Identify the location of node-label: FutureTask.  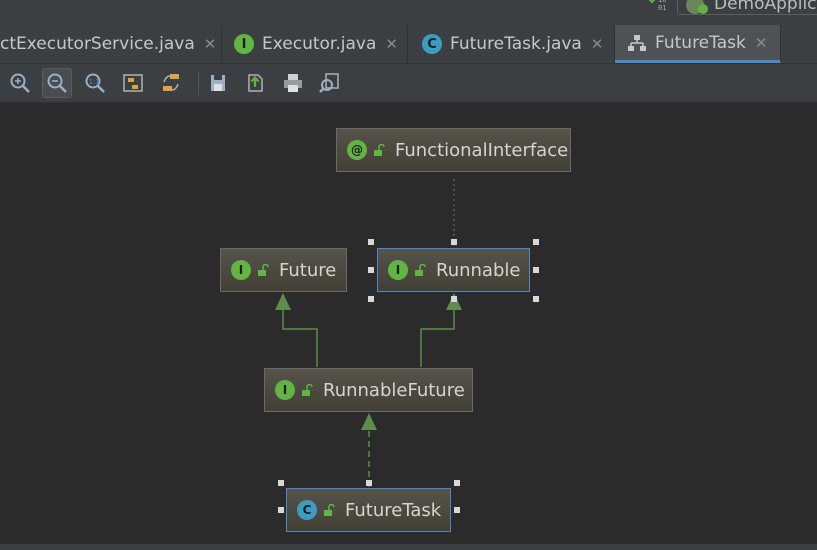
(393, 510).